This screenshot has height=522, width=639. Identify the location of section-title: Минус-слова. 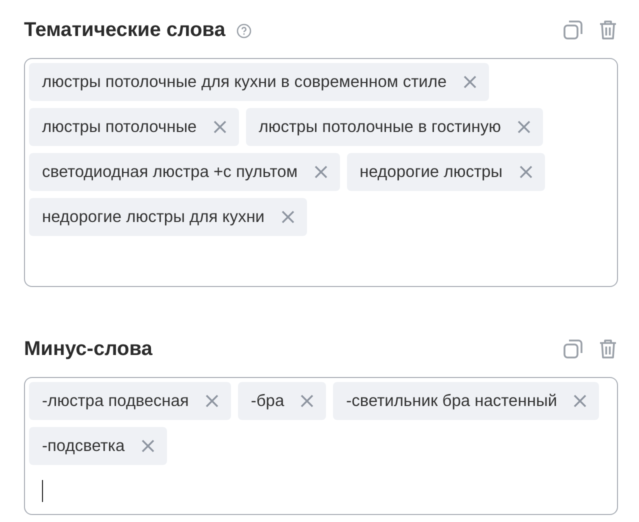
(88, 349).